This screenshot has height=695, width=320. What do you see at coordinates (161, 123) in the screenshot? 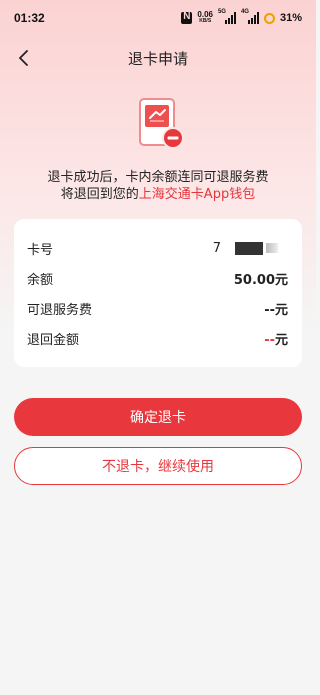
I see `card-remove-icon` at bounding box center [161, 123].